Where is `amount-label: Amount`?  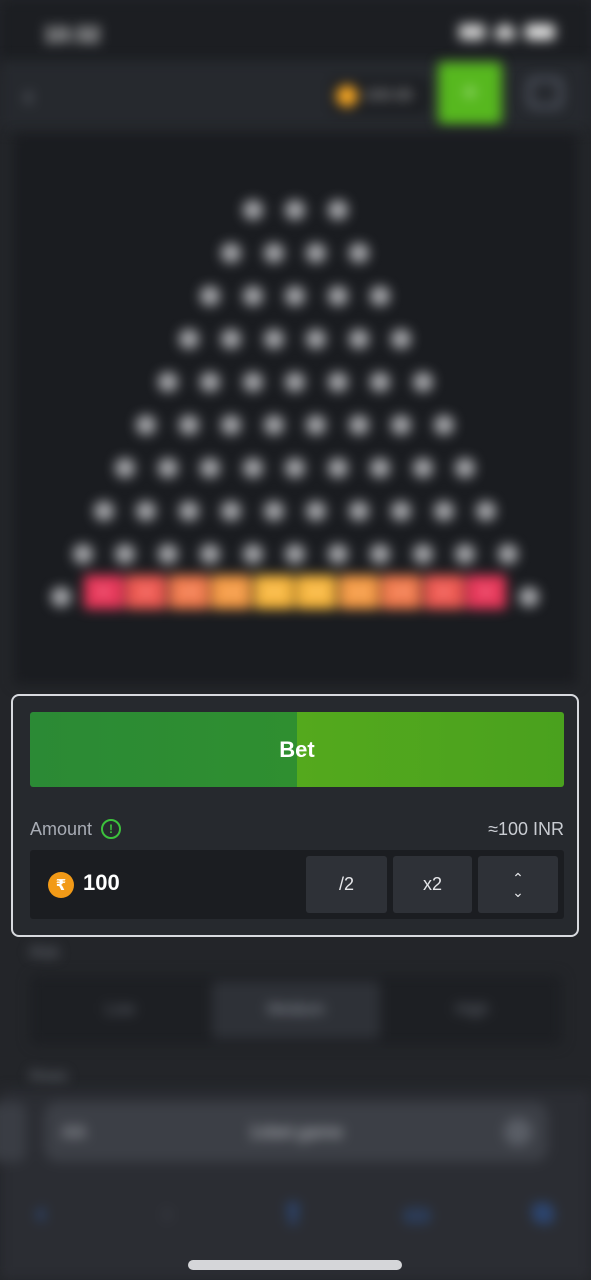
amount-label: Amount is located at coordinates (61, 828).